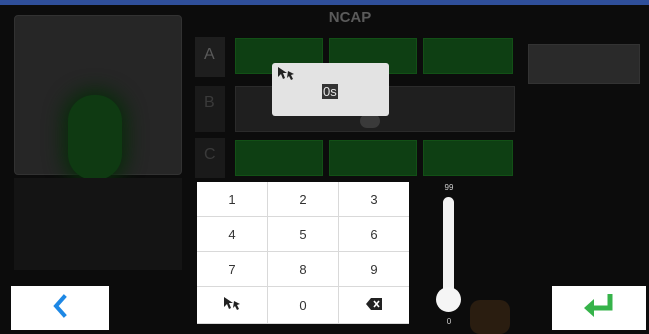 The image size is (649, 334). I want to click on slider-min-label: 0, so click(449, 321).